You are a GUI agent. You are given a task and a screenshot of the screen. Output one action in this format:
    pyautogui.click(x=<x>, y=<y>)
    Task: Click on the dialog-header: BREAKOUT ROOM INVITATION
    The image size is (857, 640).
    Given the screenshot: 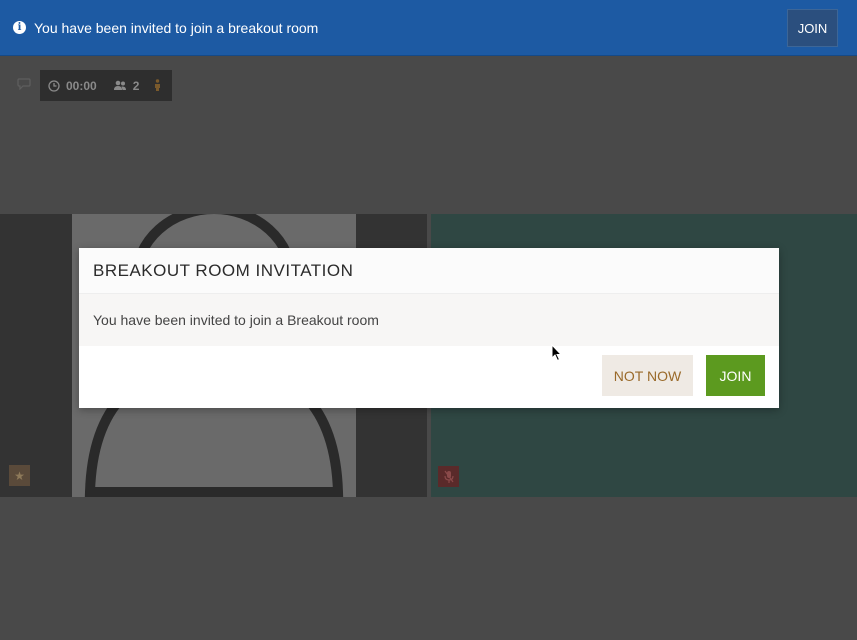 What is the action you would take?
    pyautogui.click(x=429, y=271)
    